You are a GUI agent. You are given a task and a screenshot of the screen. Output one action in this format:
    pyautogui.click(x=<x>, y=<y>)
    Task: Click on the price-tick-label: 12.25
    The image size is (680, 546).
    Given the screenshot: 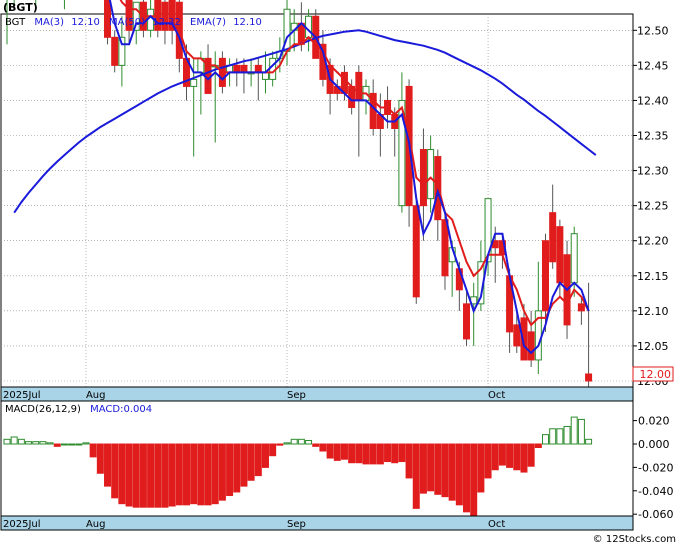 What is the action you would take?
    pyautogui.click(x=653, y=206)
    